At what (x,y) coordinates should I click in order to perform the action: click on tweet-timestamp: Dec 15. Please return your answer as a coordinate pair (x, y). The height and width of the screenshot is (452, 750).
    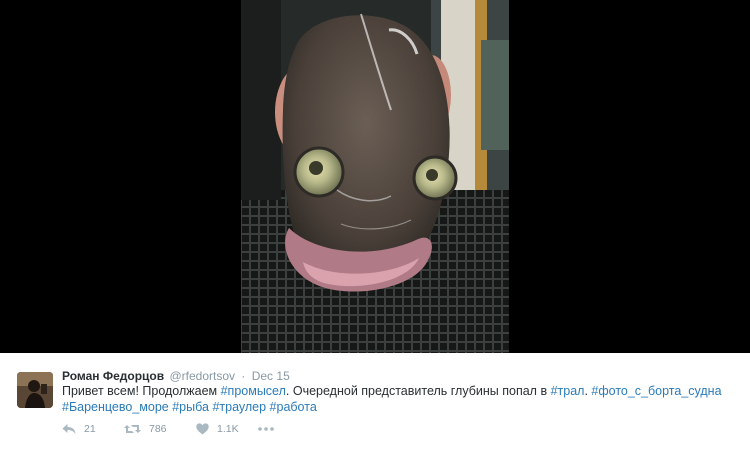
    Looking at the image, I should click on (271, 376).